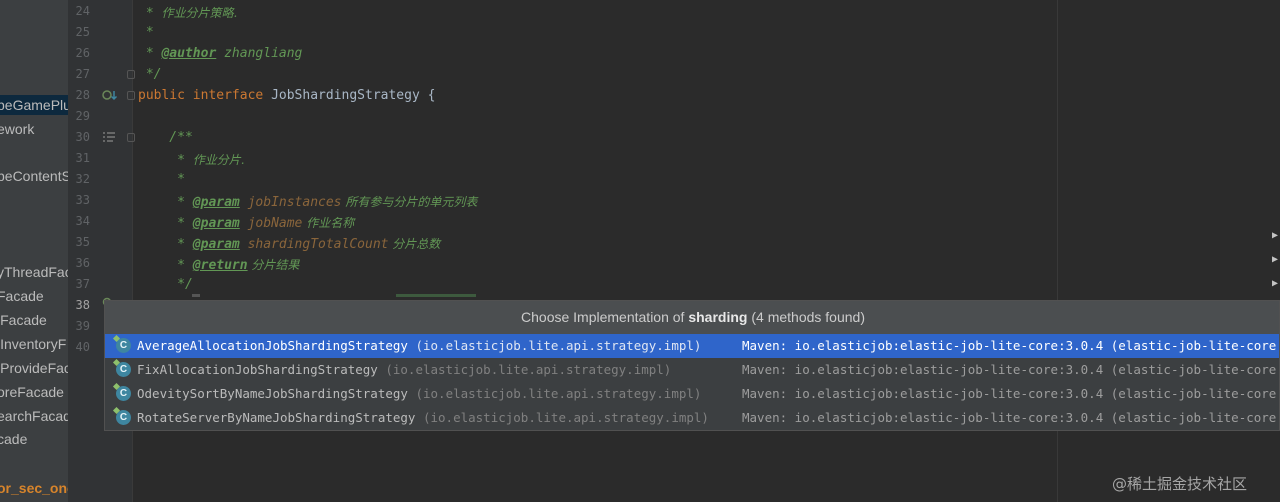  What do you see at coordinates (82, 326) in the screenshot?
I see `line-number: 39` at bounding box center [82, 326].